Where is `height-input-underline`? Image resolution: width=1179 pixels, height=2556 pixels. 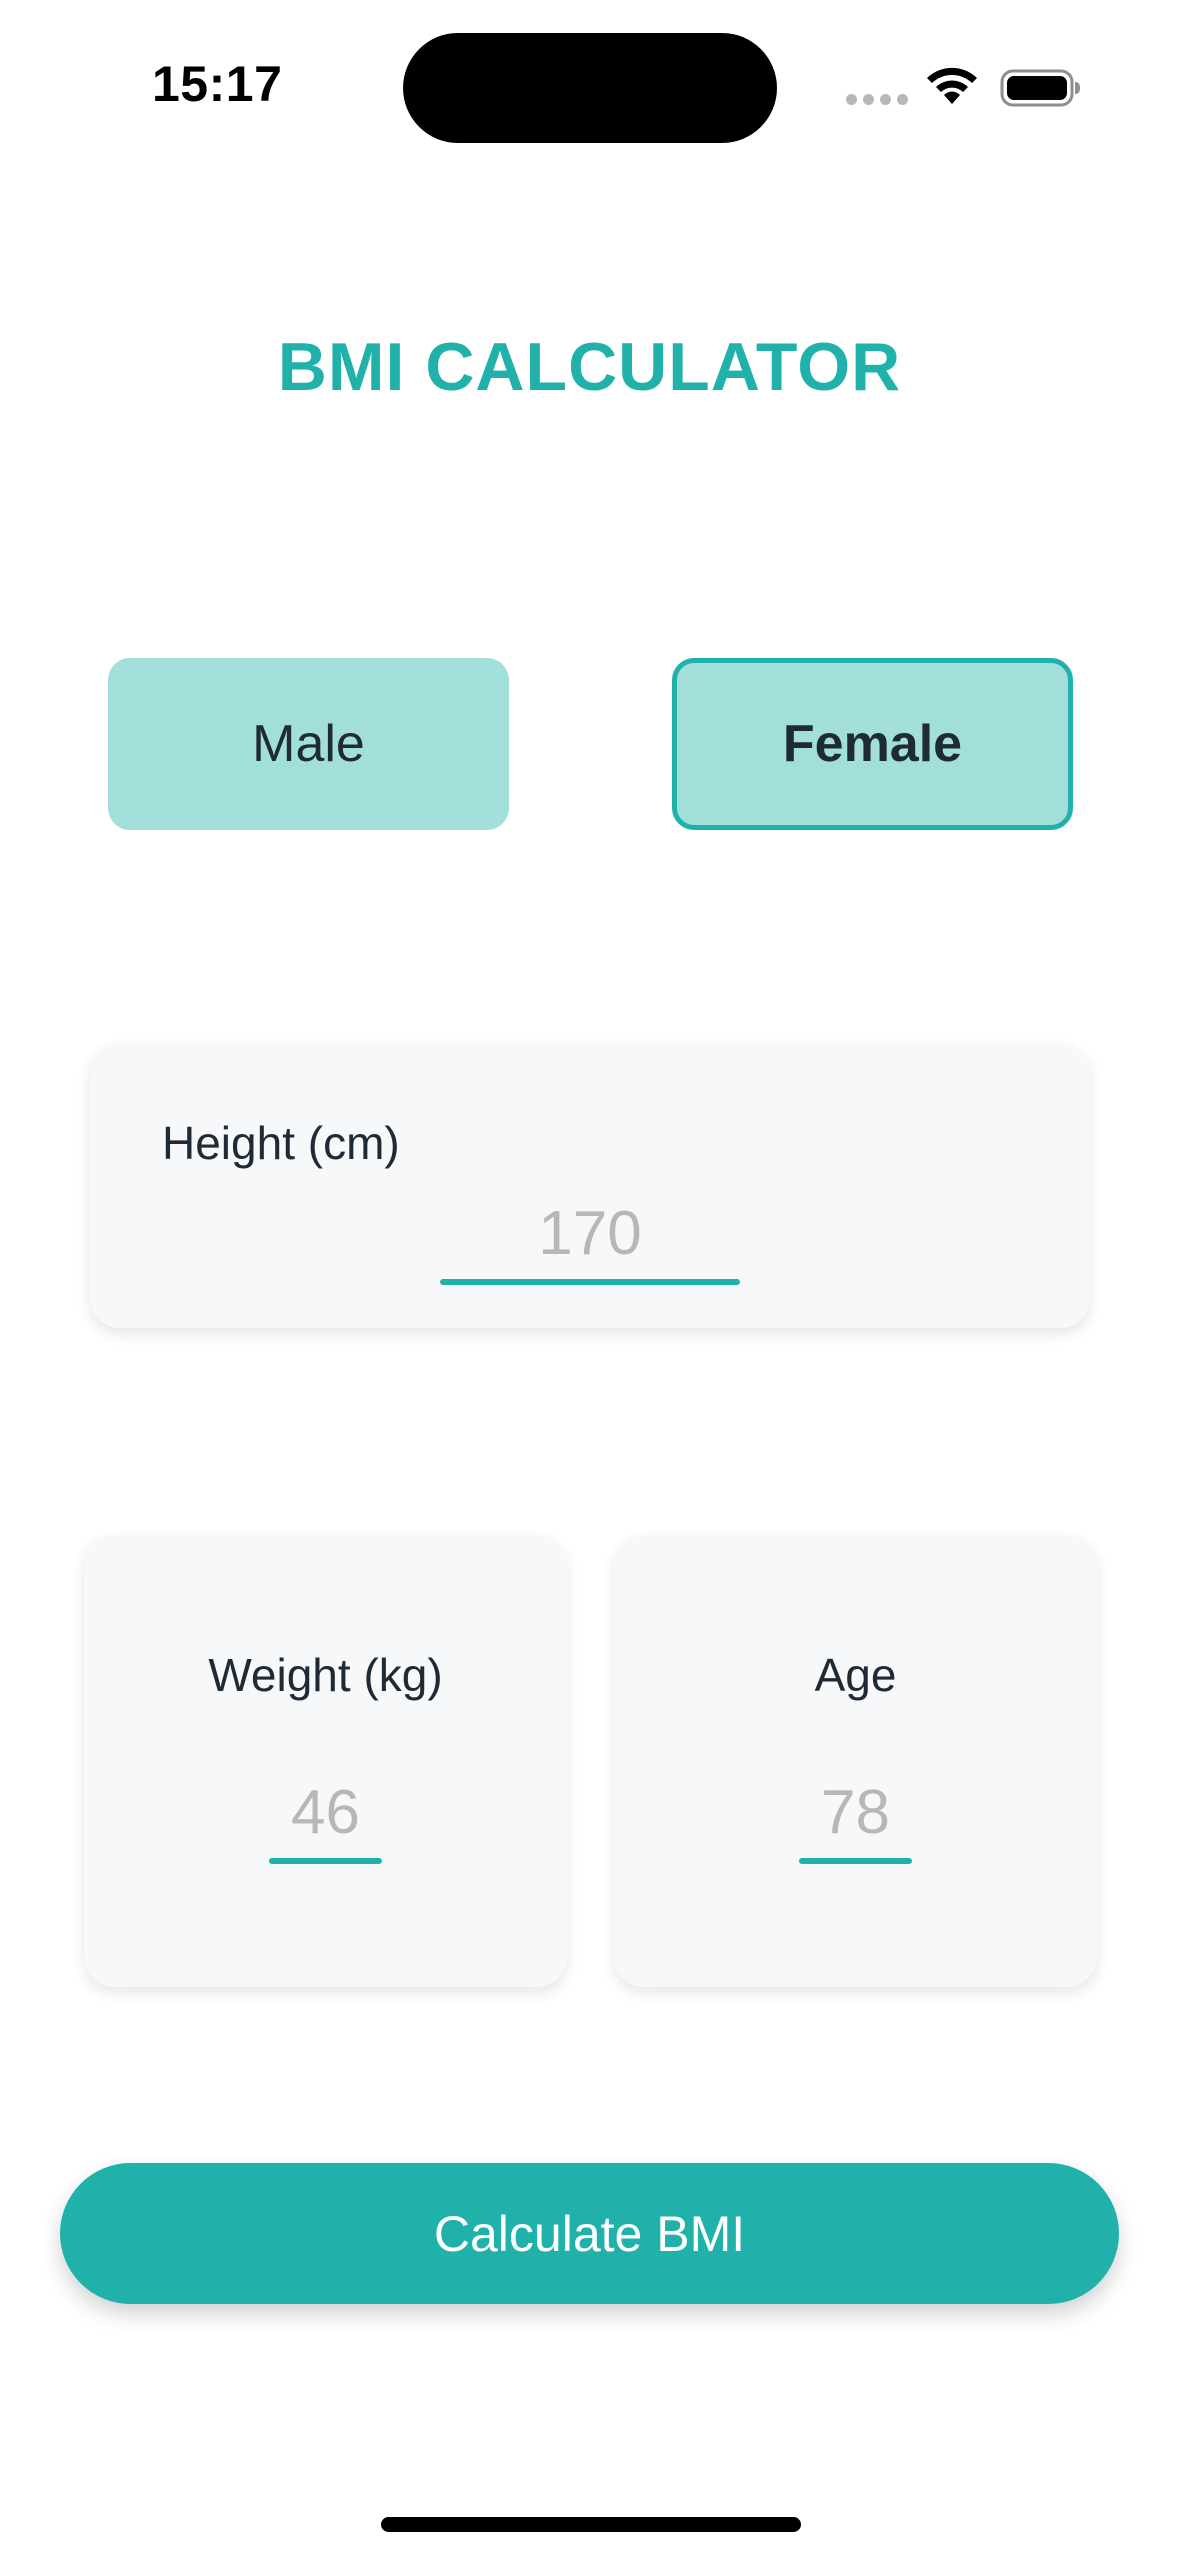 height-input-underline is located at coordinates (590, 1282).